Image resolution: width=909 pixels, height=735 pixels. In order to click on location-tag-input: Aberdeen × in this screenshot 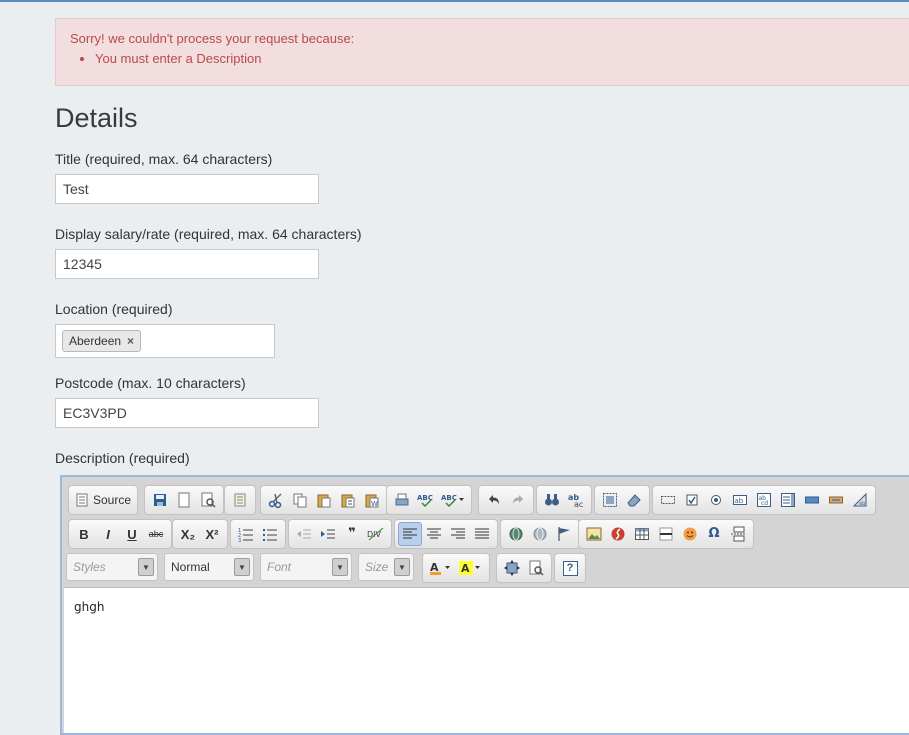, I will do `click(165, 341)`.